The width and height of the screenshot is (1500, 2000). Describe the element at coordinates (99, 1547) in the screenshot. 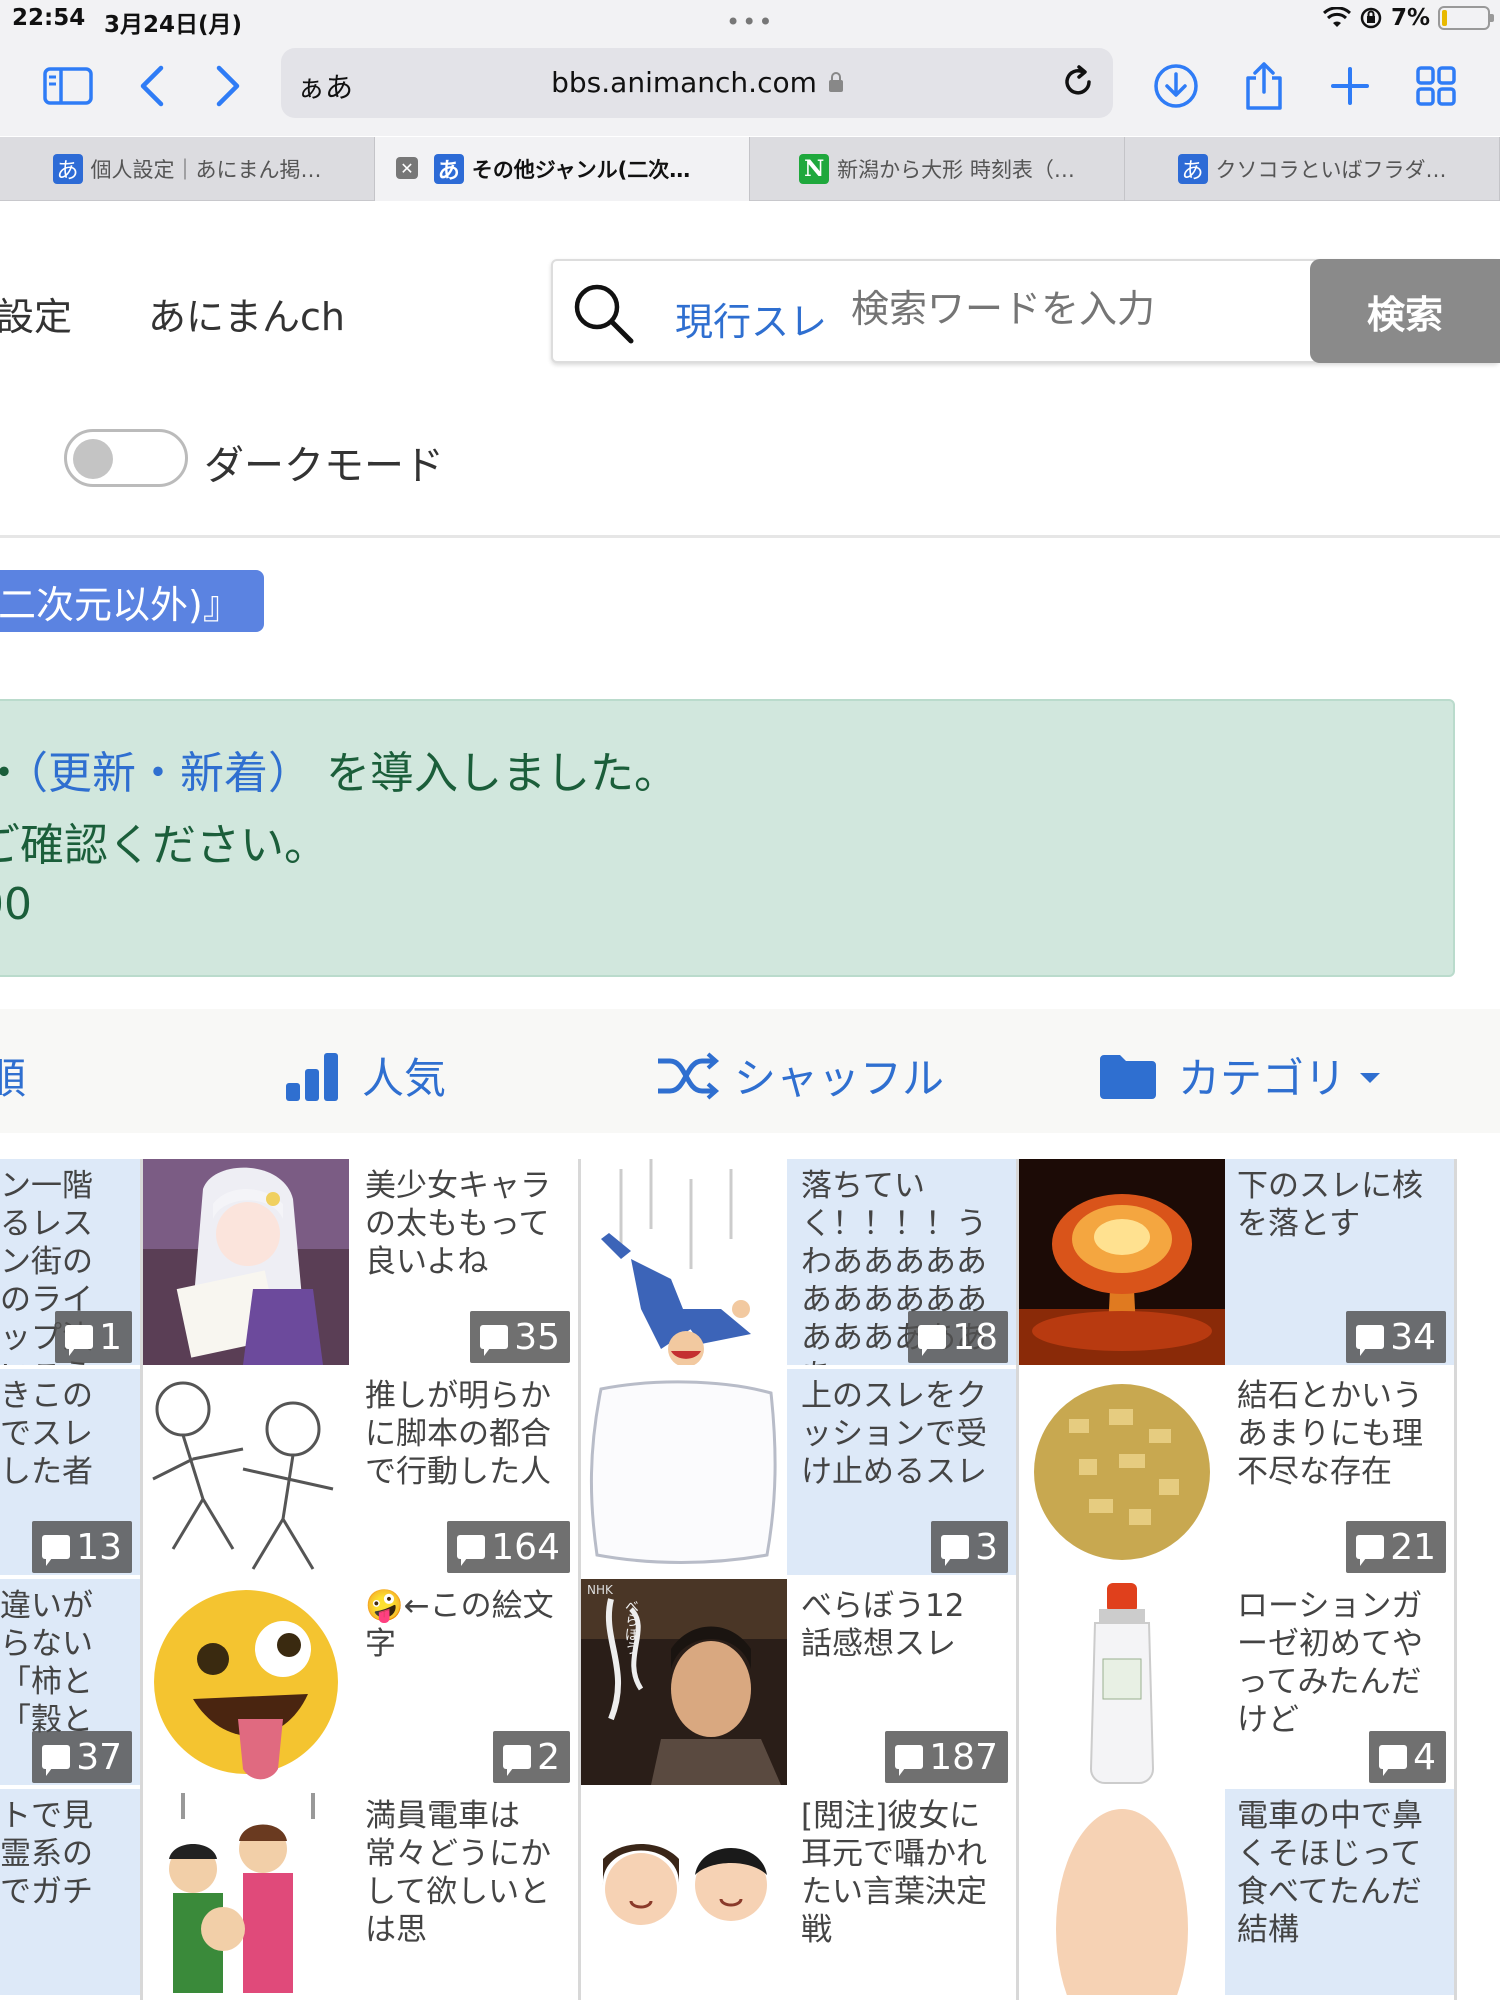

I see `reply-count: 13` at that location.